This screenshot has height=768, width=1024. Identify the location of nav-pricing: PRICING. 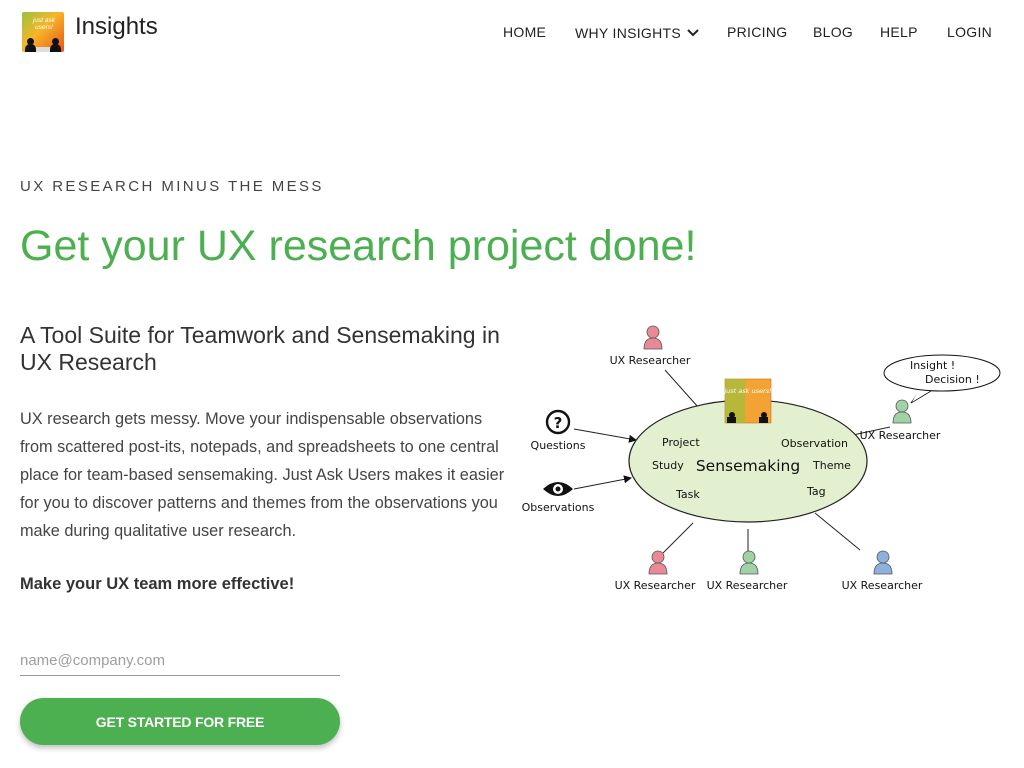
(757, 32).